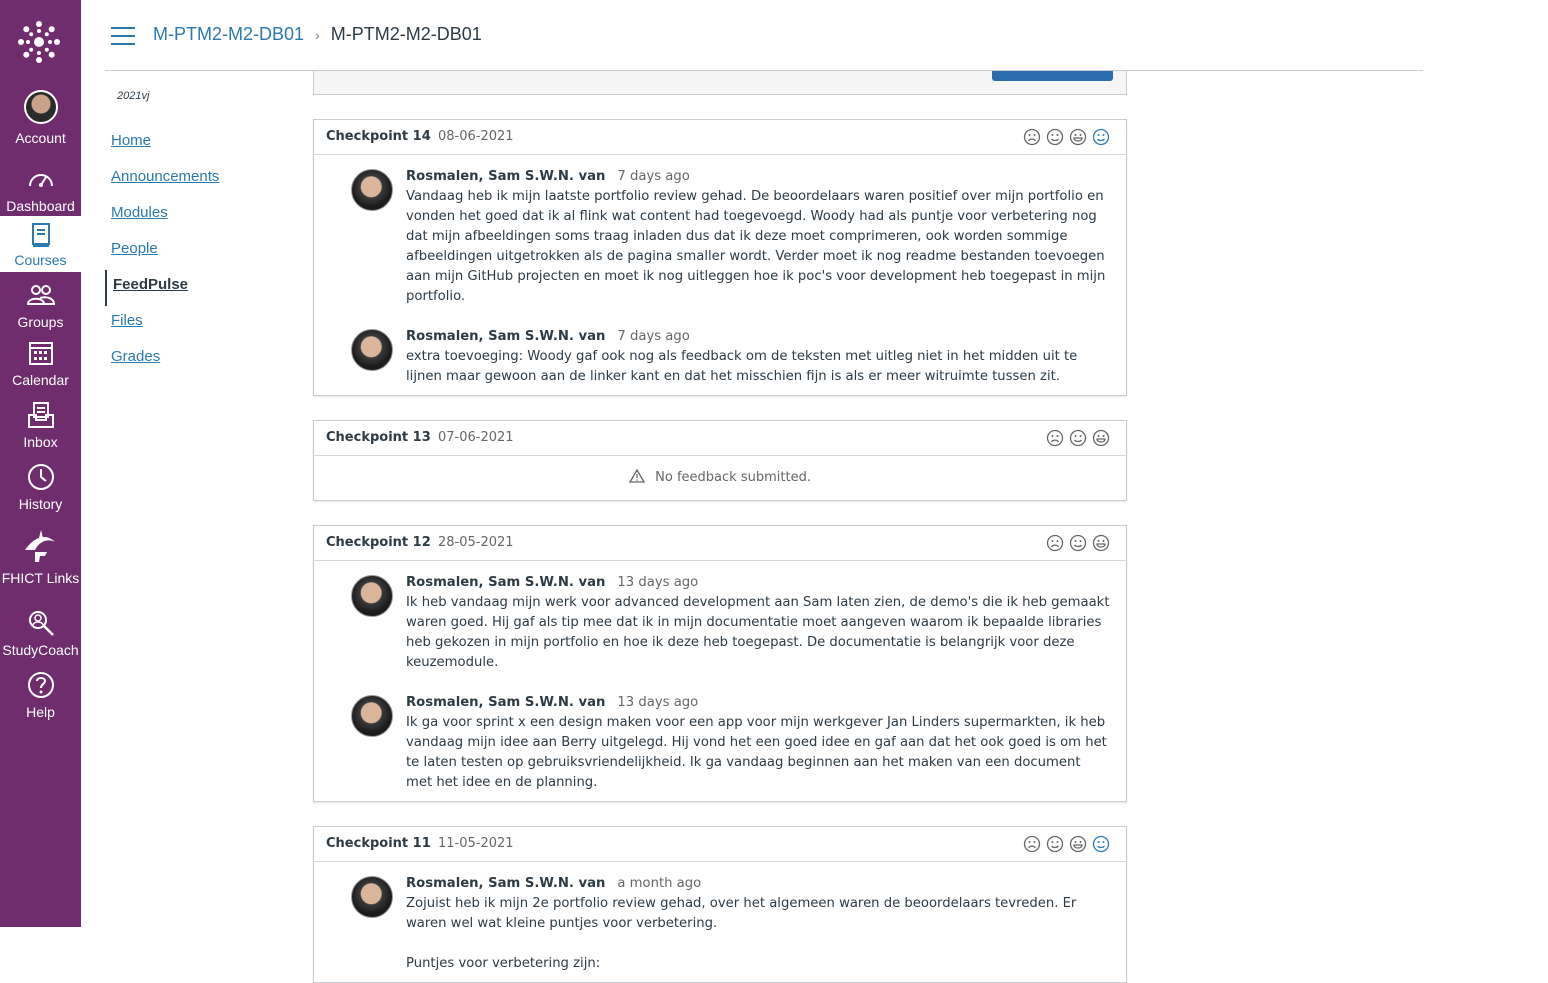 This screenshot has width=1548, height=983. I want to click on nav-fhict-links-label: FHICT Links, so click(40, 578).